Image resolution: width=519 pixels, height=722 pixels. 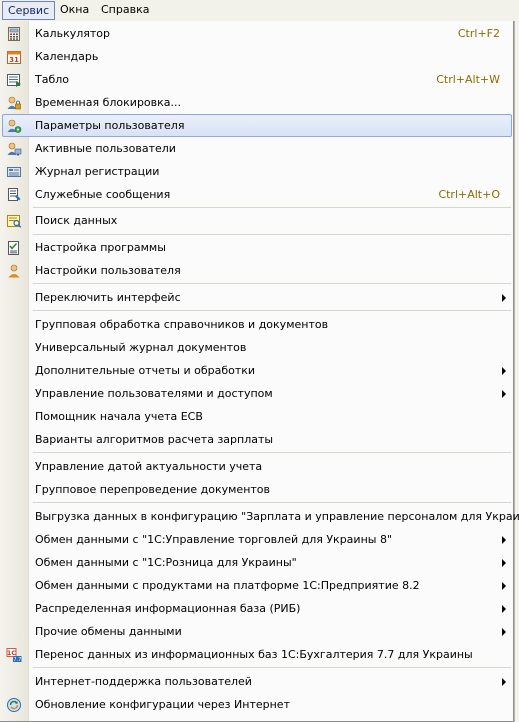 I want to click on svg-text: 1C, so click(x=12, y=653).